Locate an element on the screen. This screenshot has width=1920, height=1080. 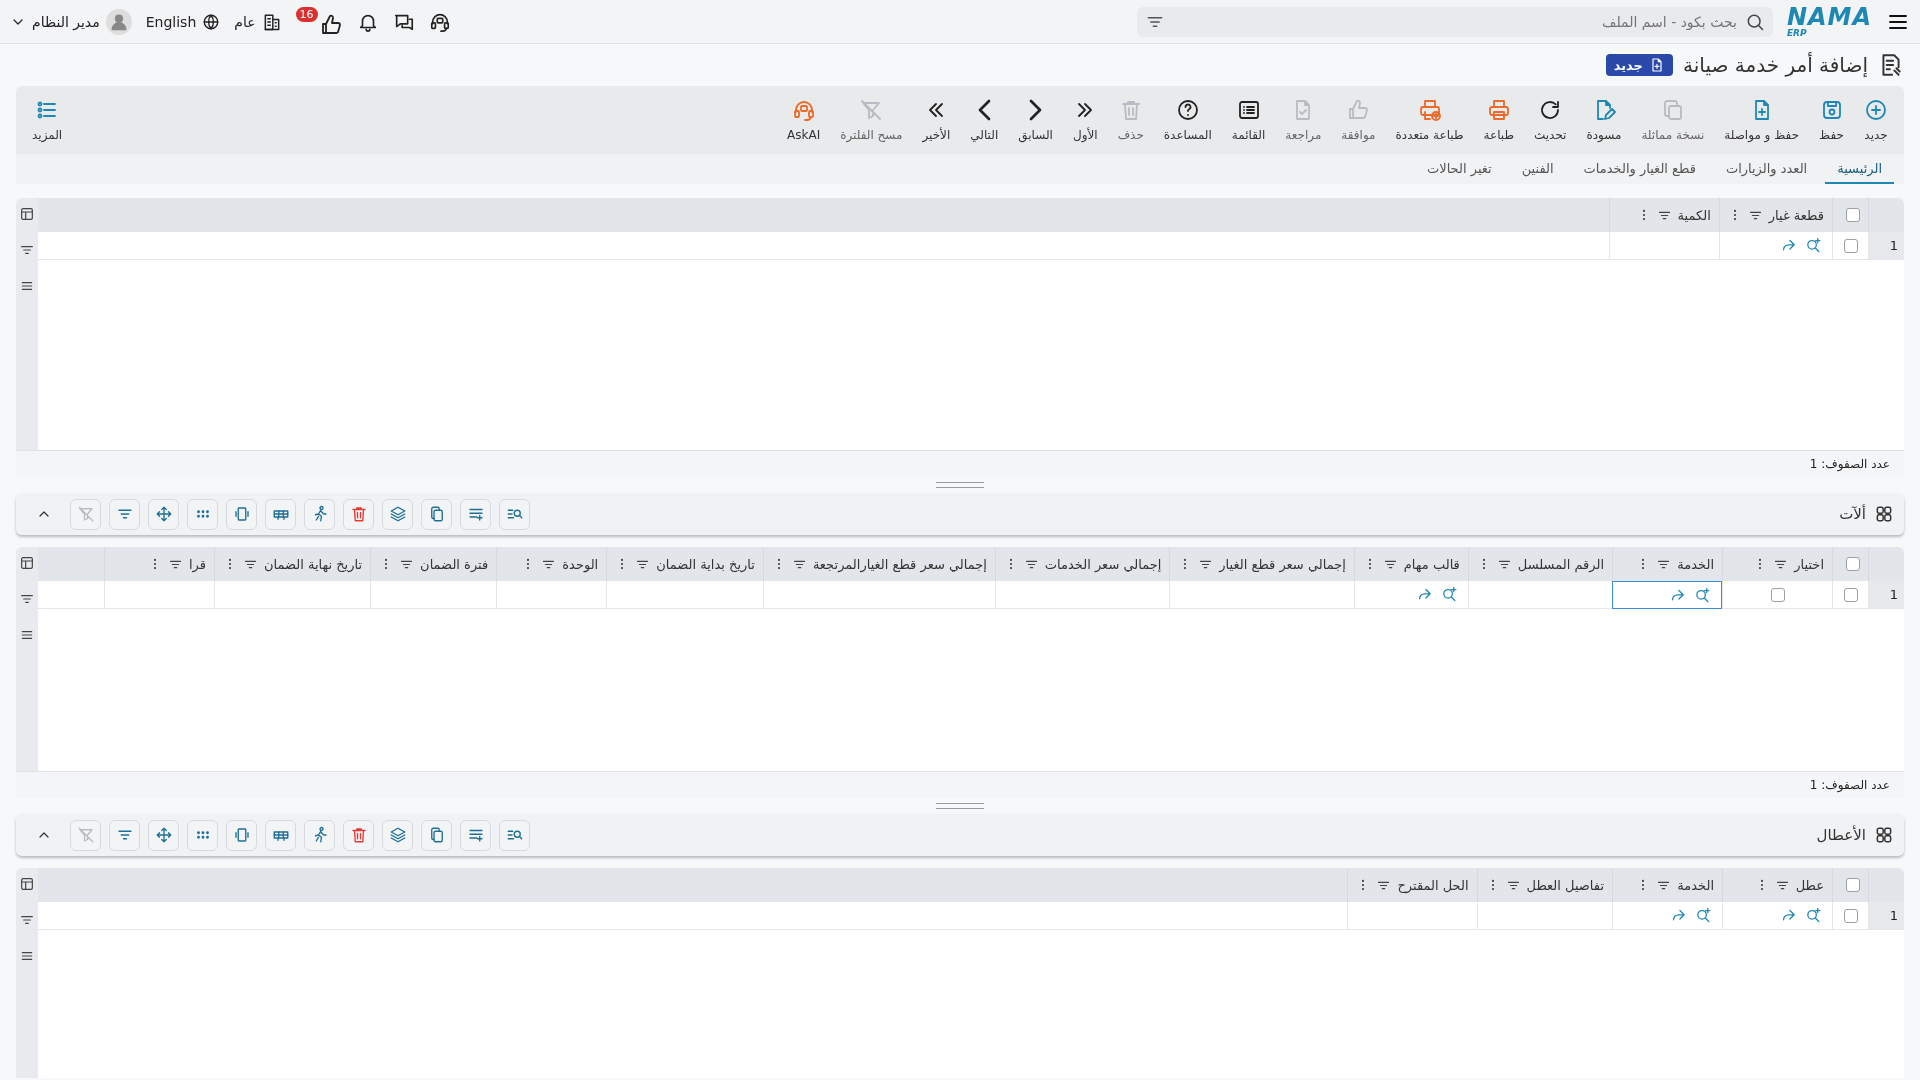
column-header: قرا is located at coordinates (197, 564).